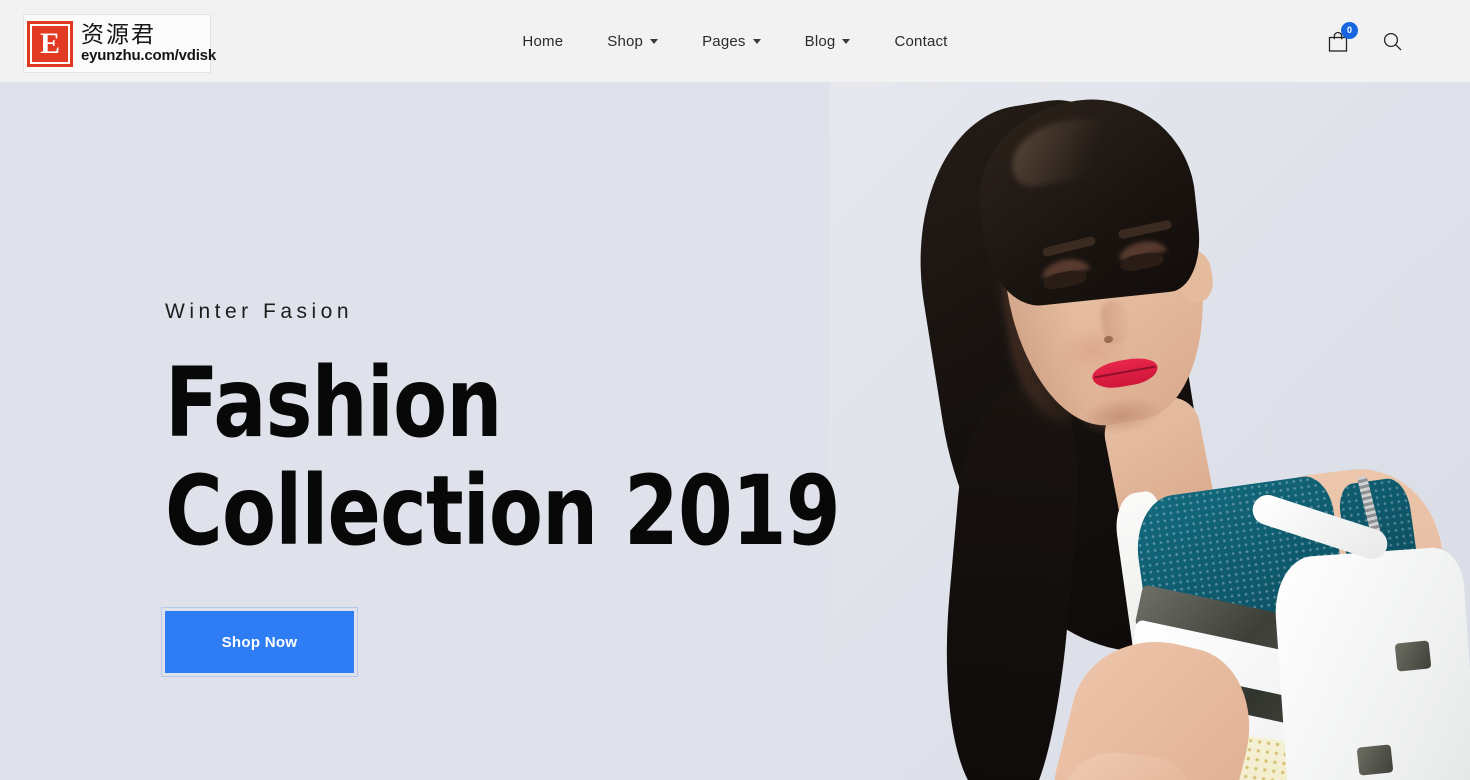 This screenshot has height=780, width=1470. Describe the element at coordinates (625, 41) in the screenshot. I see `nav-label-shop: Shop` at that location.